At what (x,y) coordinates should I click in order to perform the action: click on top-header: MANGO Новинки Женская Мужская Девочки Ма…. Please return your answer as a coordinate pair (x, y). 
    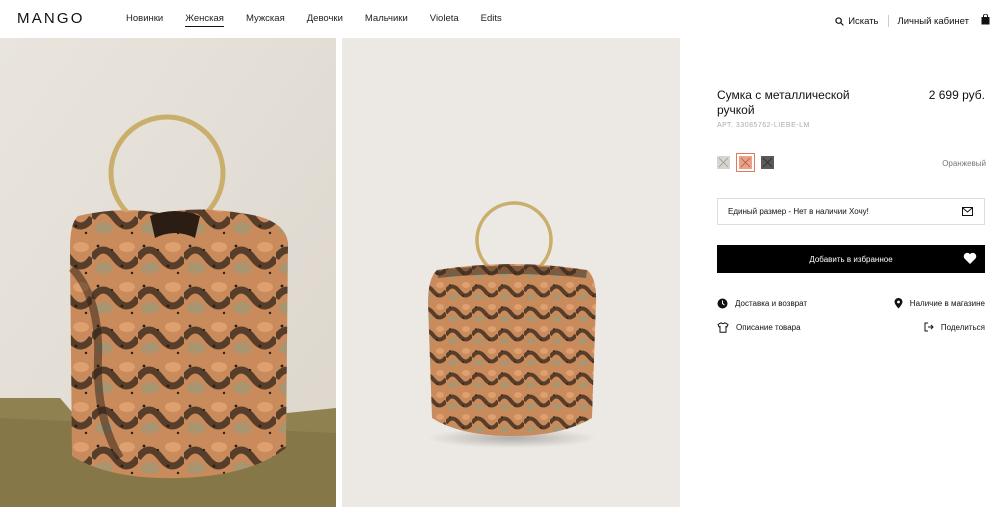
    Looking at the image, I should click on (500, 19).